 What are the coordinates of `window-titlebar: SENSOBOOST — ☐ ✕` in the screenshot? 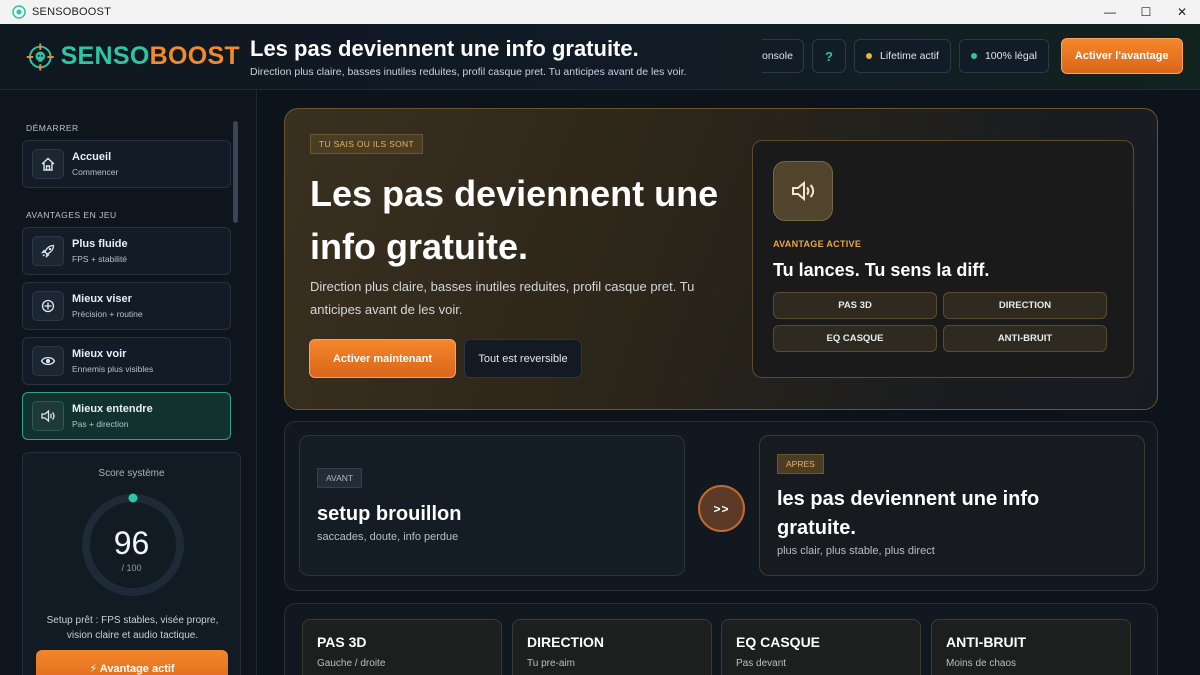 It's located at (600, 12).